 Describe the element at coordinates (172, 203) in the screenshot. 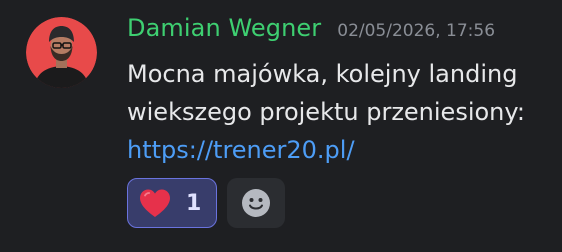

I see `reaction-heart: 1` at that location.